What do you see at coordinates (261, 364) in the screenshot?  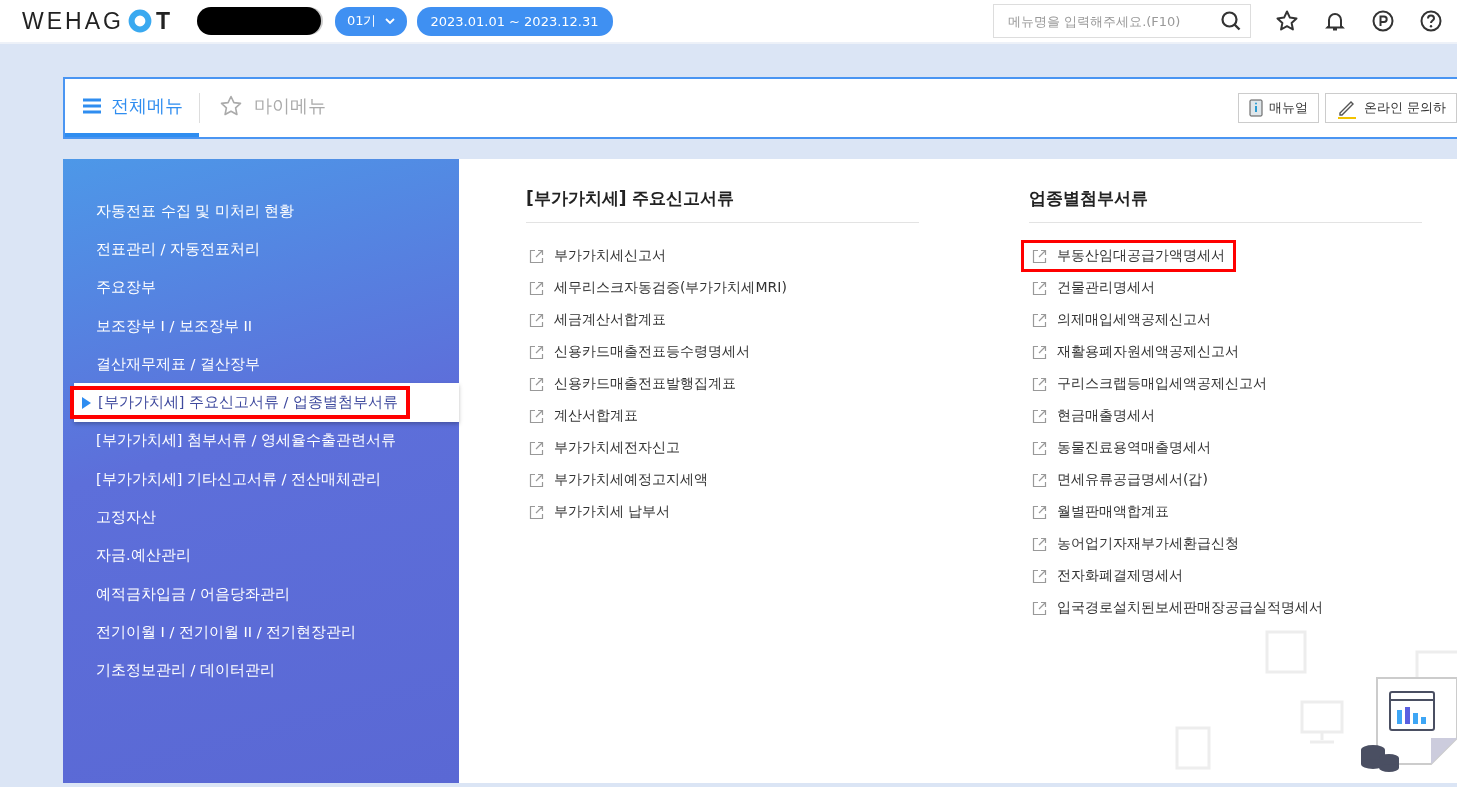 I see `sidebar-item: 결산재무제표 / 결산장부` at bounding box center [261, 364].